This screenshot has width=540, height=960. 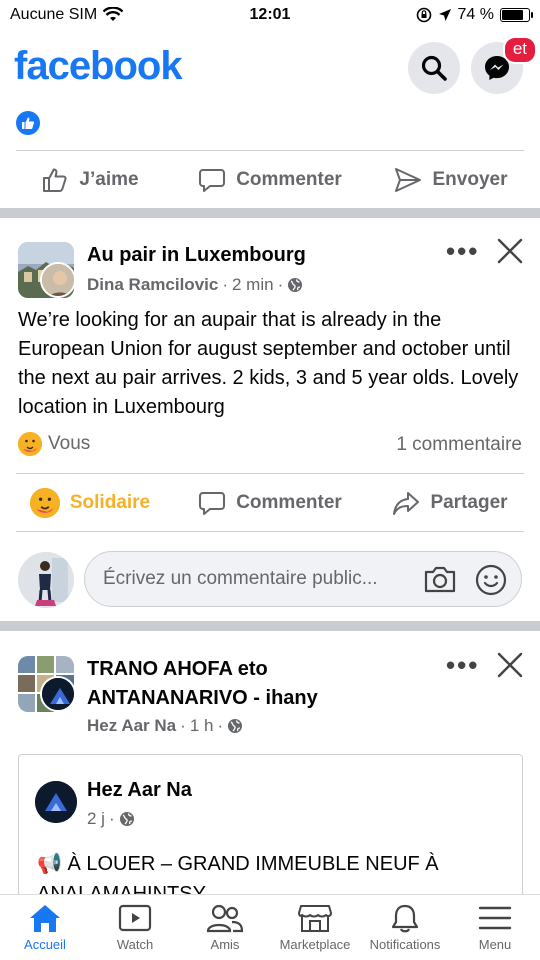 I want to click on orientation-lock-icon, so click(x=423, y=15).